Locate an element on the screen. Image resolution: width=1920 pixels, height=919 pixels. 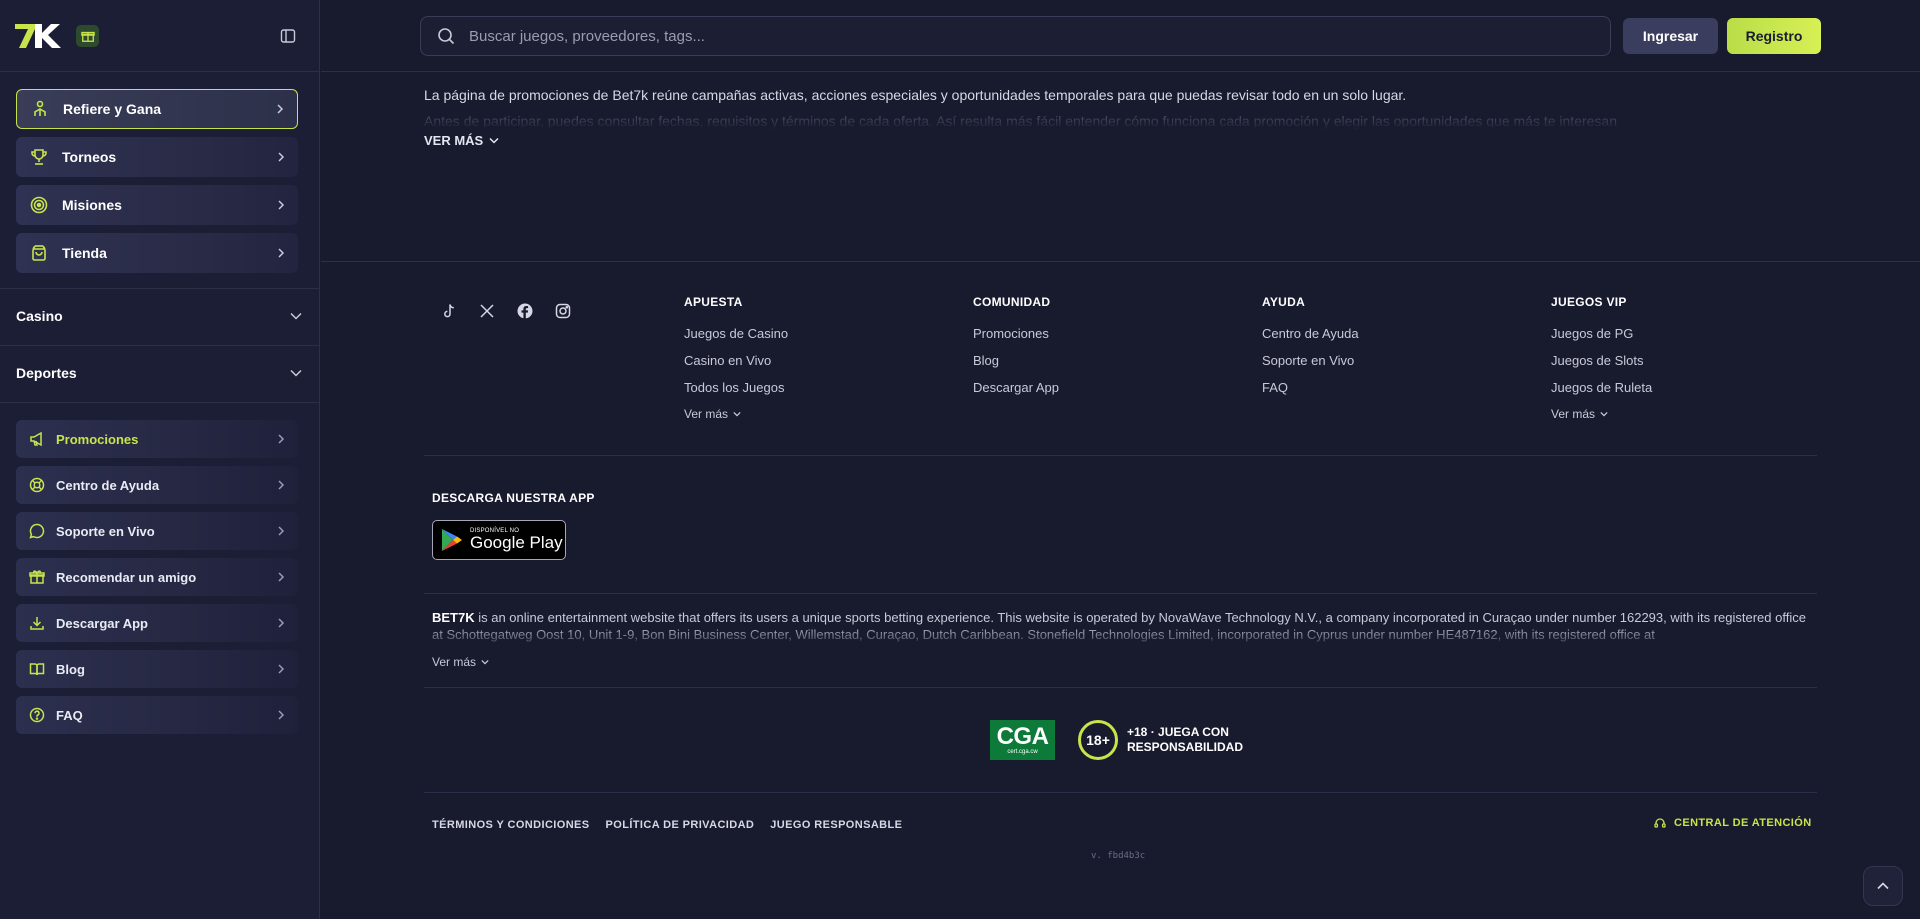
ver-mas-label: VER MÁS is located at coordinates (454, 140).